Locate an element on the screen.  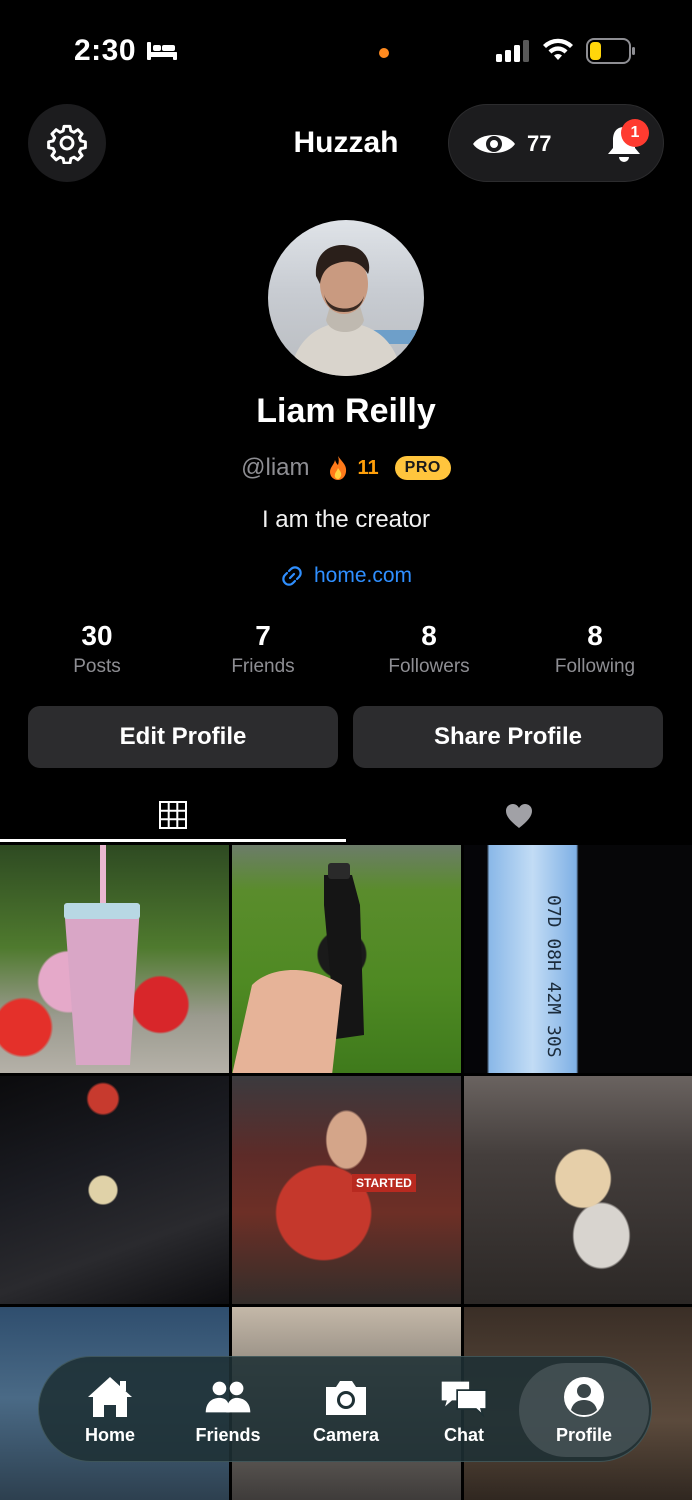
stat-posts: 30 Posts is located at coordinates (97, 649).